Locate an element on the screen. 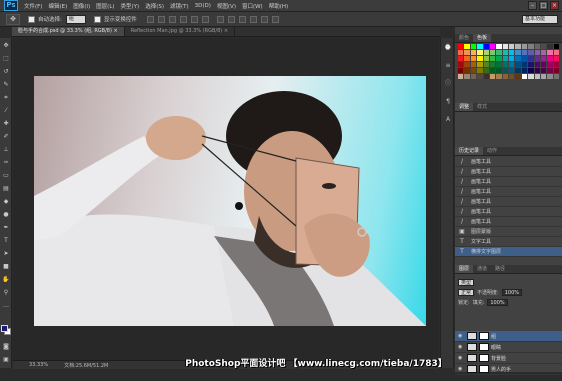 The width and height of the screenshot is (562, 381). menu-select: 选择(S) is located at coordinates (154, 6).